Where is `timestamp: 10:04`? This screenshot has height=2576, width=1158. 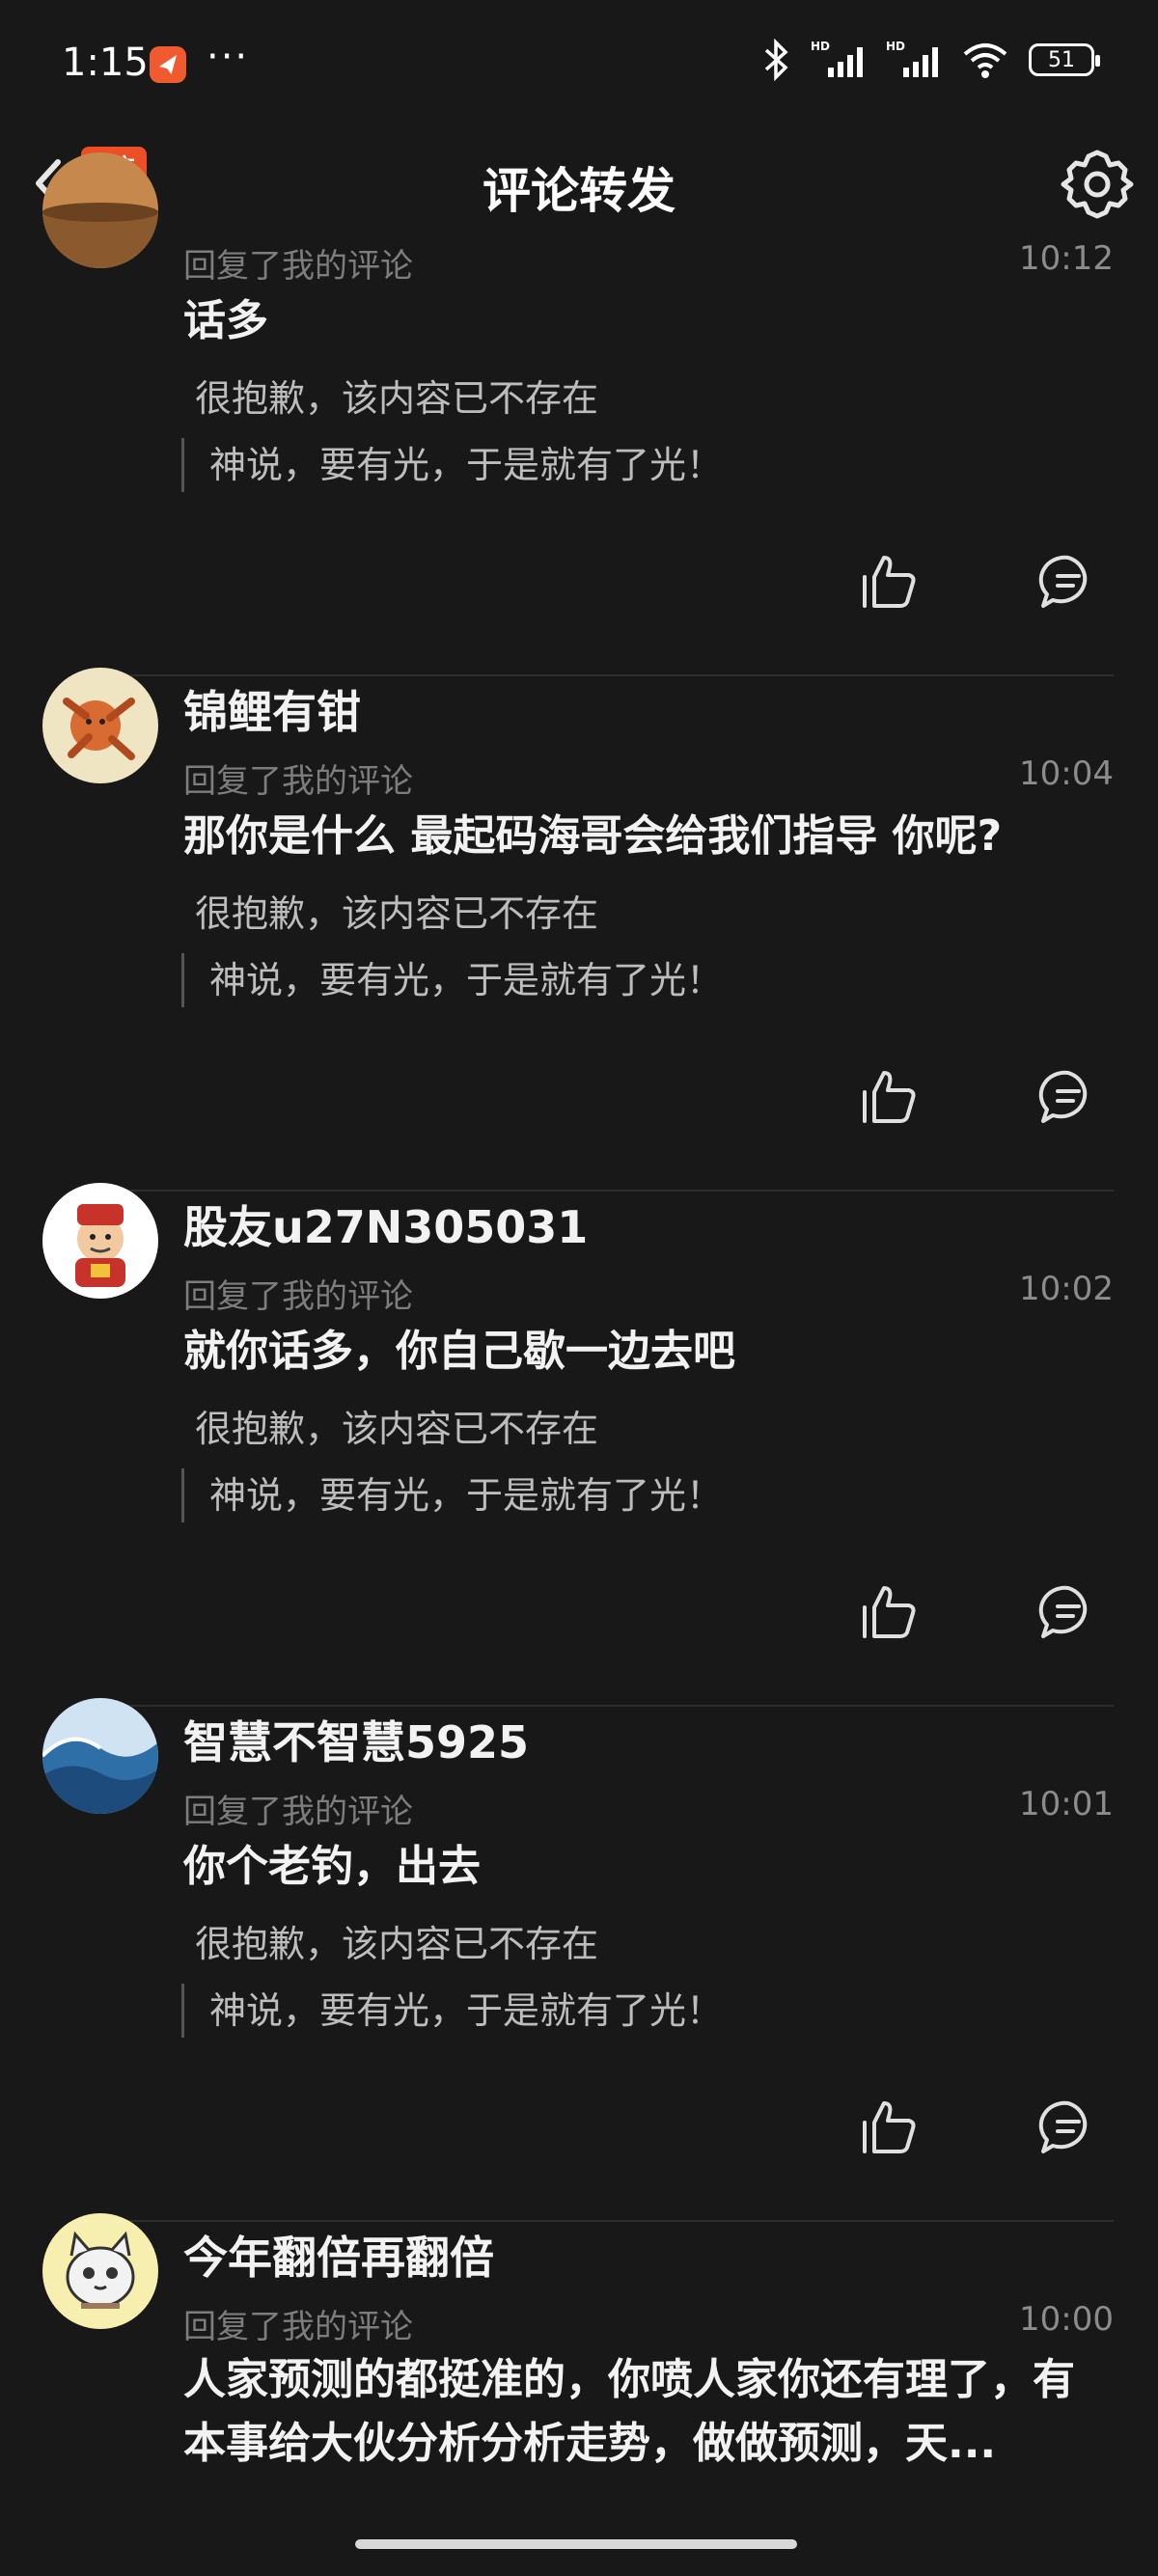
timestamp: 10:04 is located at coordinates (1066, 774).